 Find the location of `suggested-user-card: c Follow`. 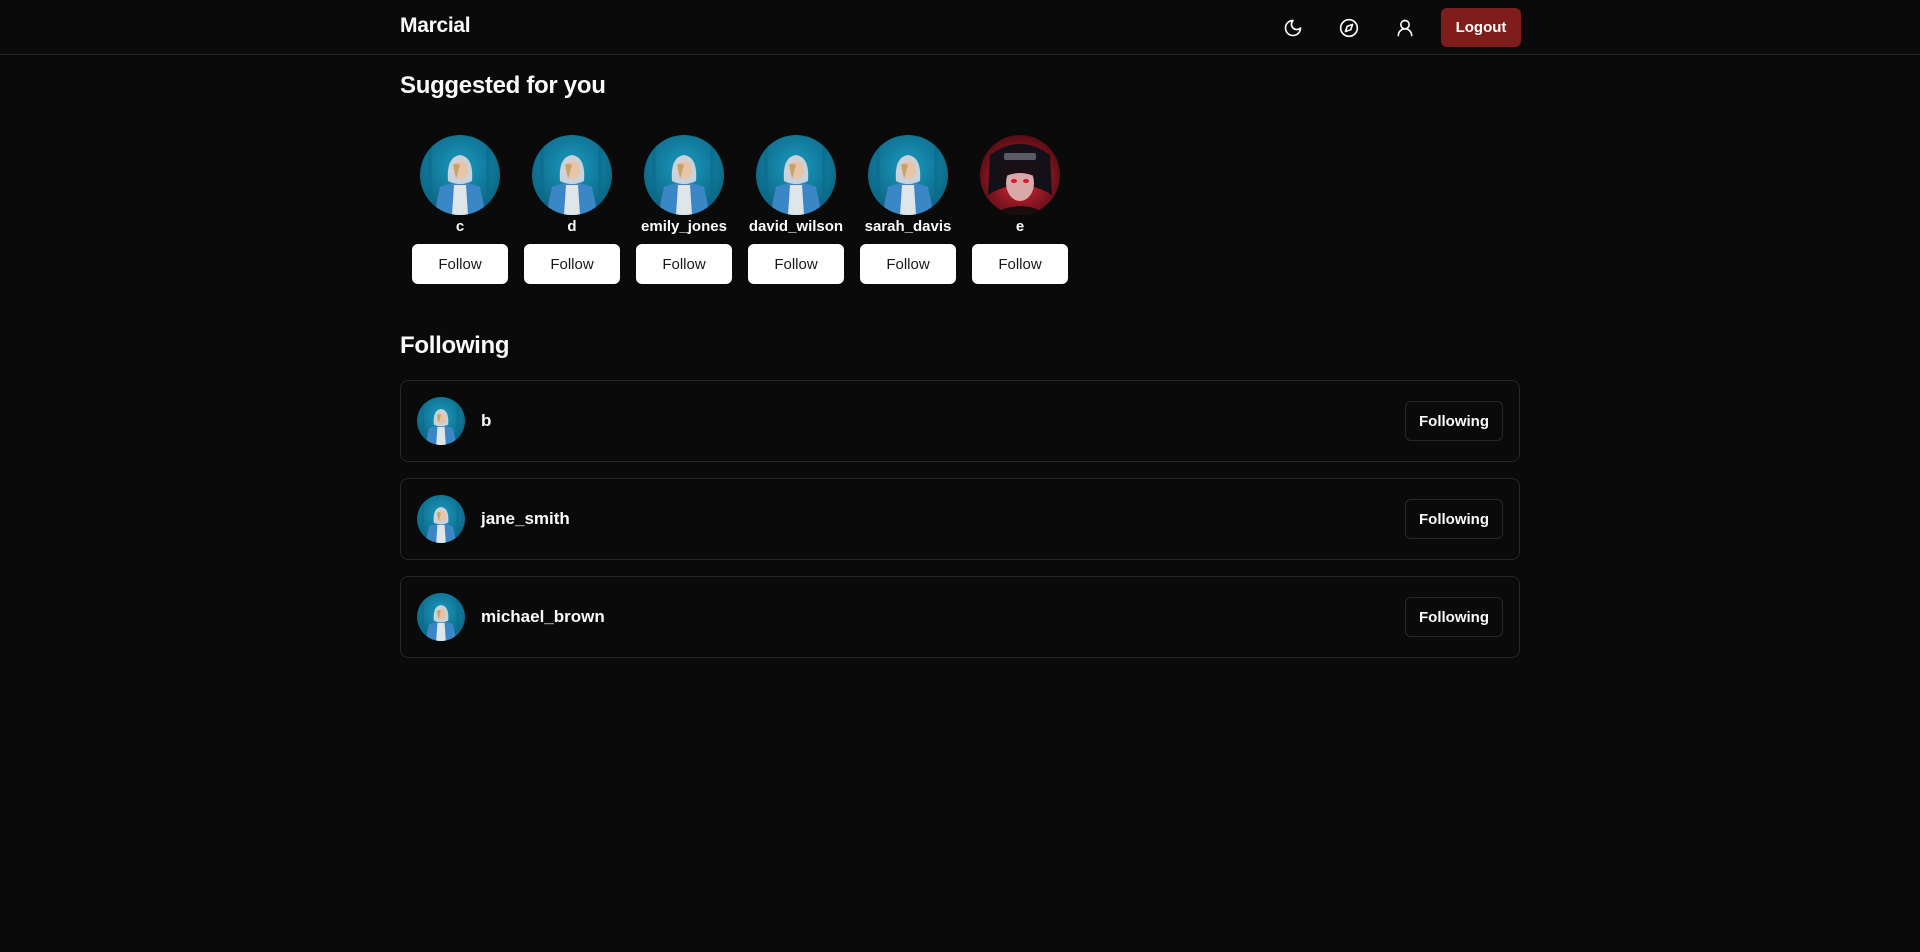

suggested-user-card: c Follow is located at coordinates (460, 209).